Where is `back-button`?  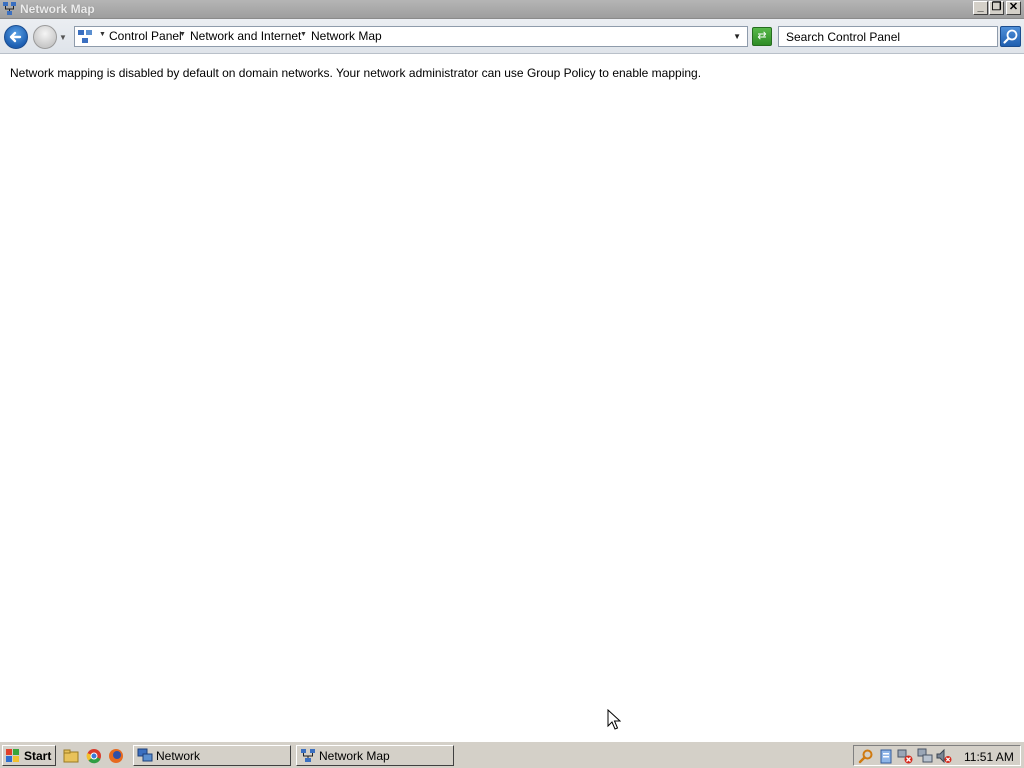
back-button is located at coordinates (16, 37).